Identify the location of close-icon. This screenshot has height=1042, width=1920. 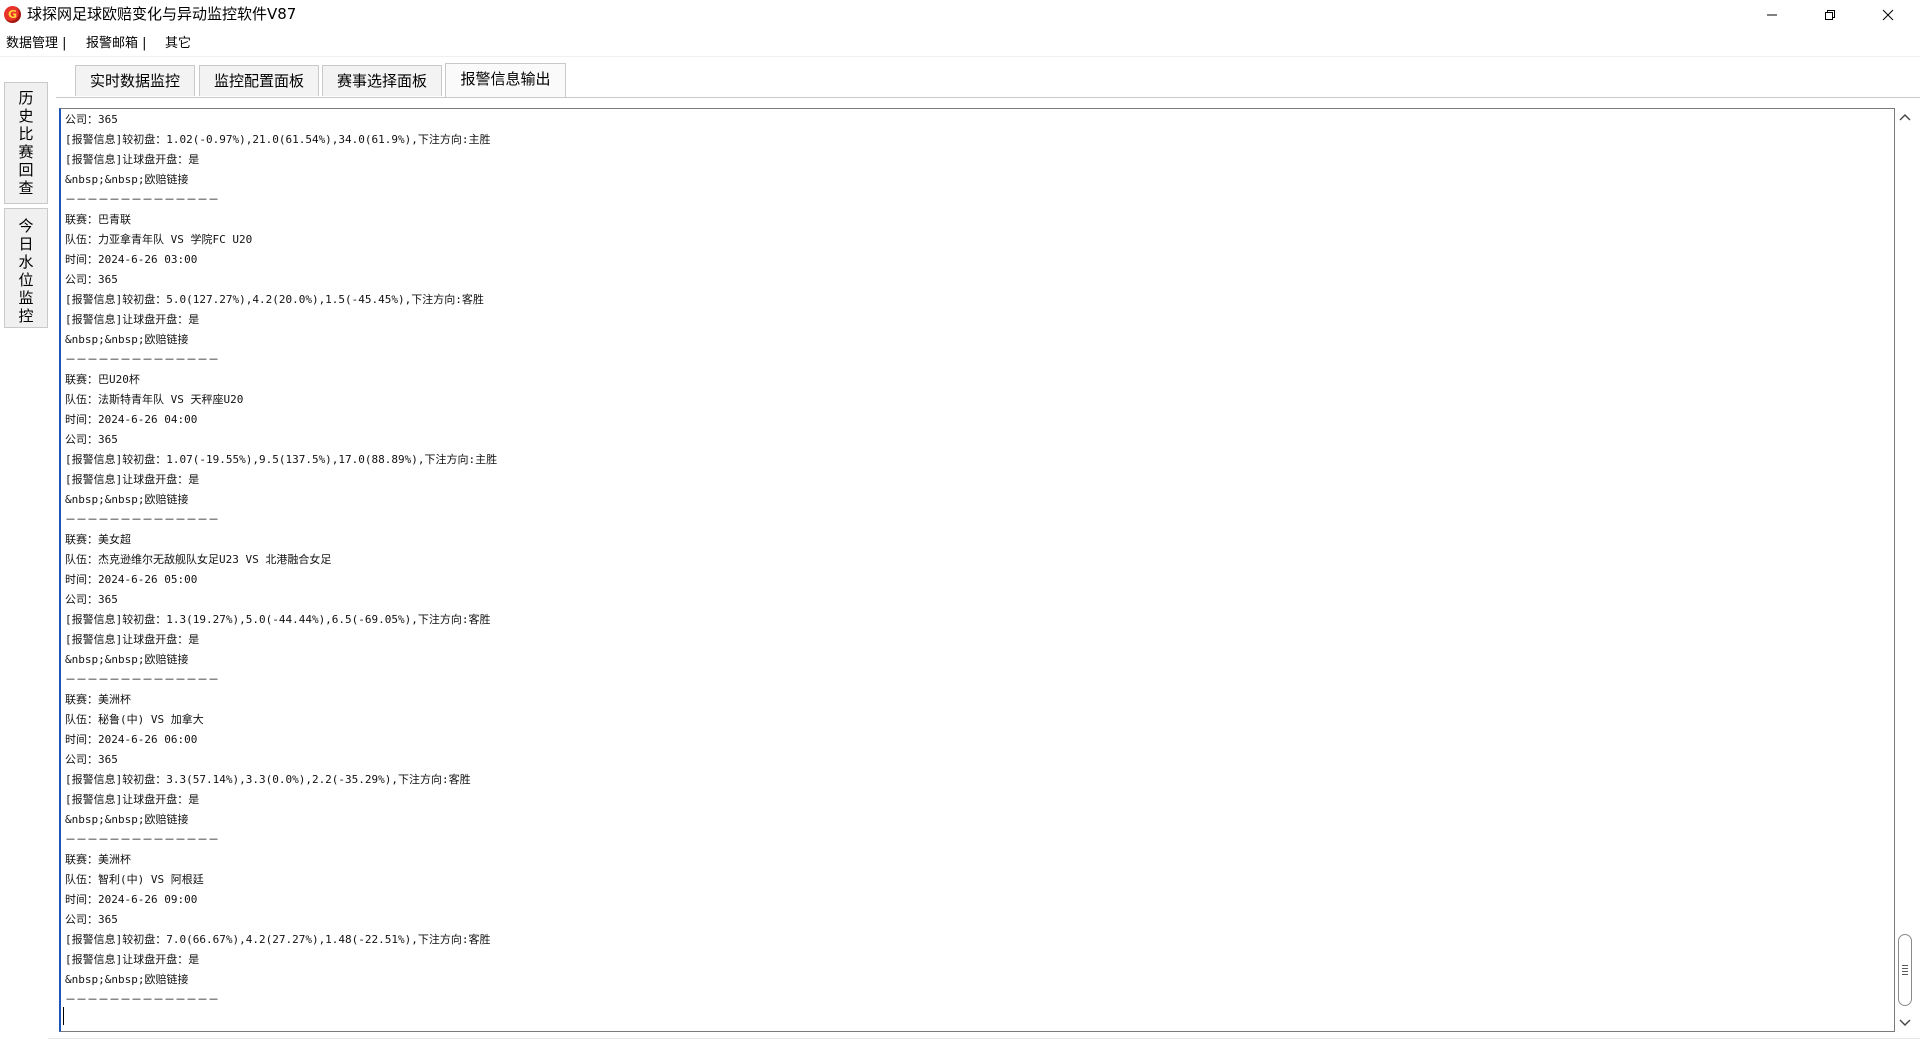
(1888, 14).